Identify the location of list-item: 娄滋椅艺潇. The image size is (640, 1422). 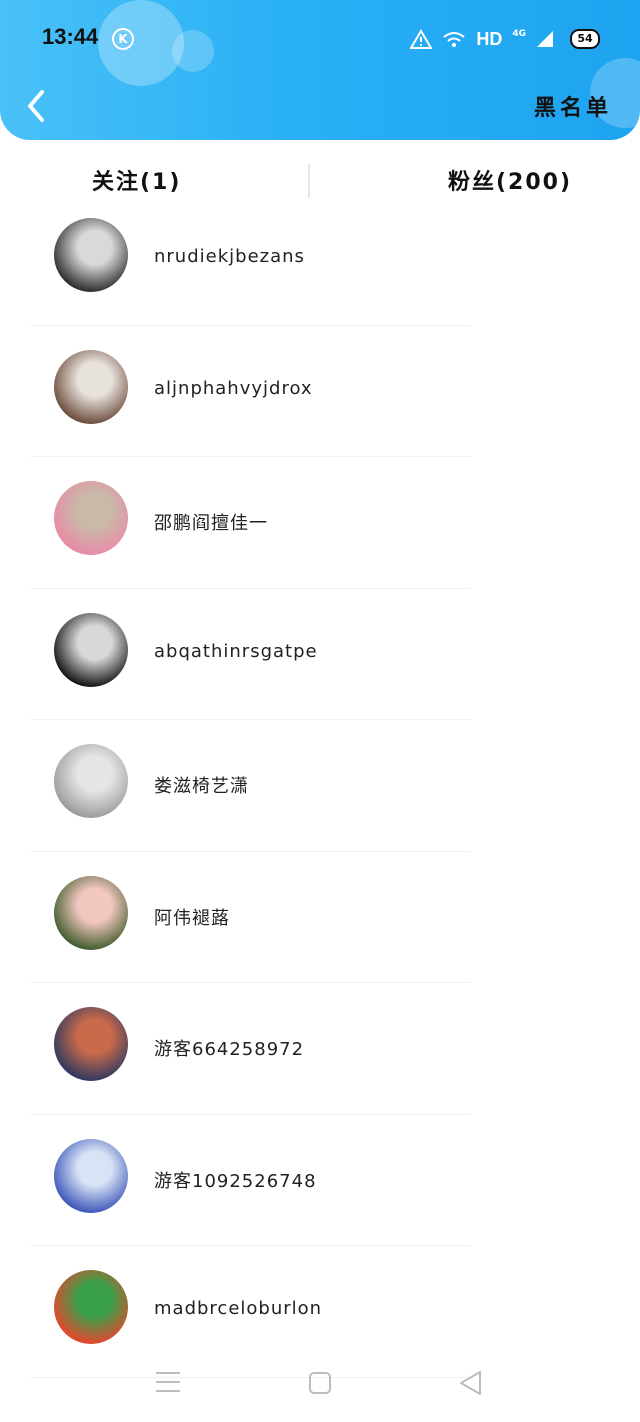
(320, 804).